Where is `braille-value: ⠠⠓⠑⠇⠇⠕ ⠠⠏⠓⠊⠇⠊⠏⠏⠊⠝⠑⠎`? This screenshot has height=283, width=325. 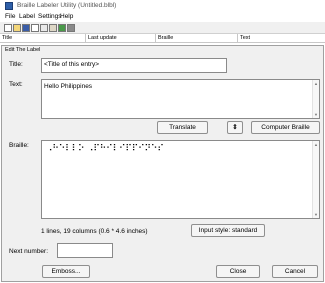
braille-value: ⠠⠓⠑⠇⠇⠕ ⠠⠏⠓⠊⠇⠊⠏⠏⠊⠝⠑⠎ is located at coordinates (105, 149).